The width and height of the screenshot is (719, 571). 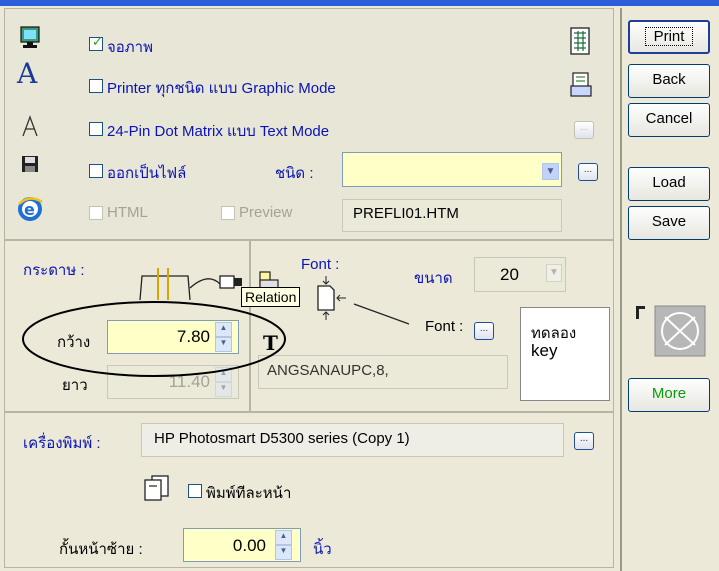 I want to click on margin-up-icon: ▲, so click(x=283, y=537).